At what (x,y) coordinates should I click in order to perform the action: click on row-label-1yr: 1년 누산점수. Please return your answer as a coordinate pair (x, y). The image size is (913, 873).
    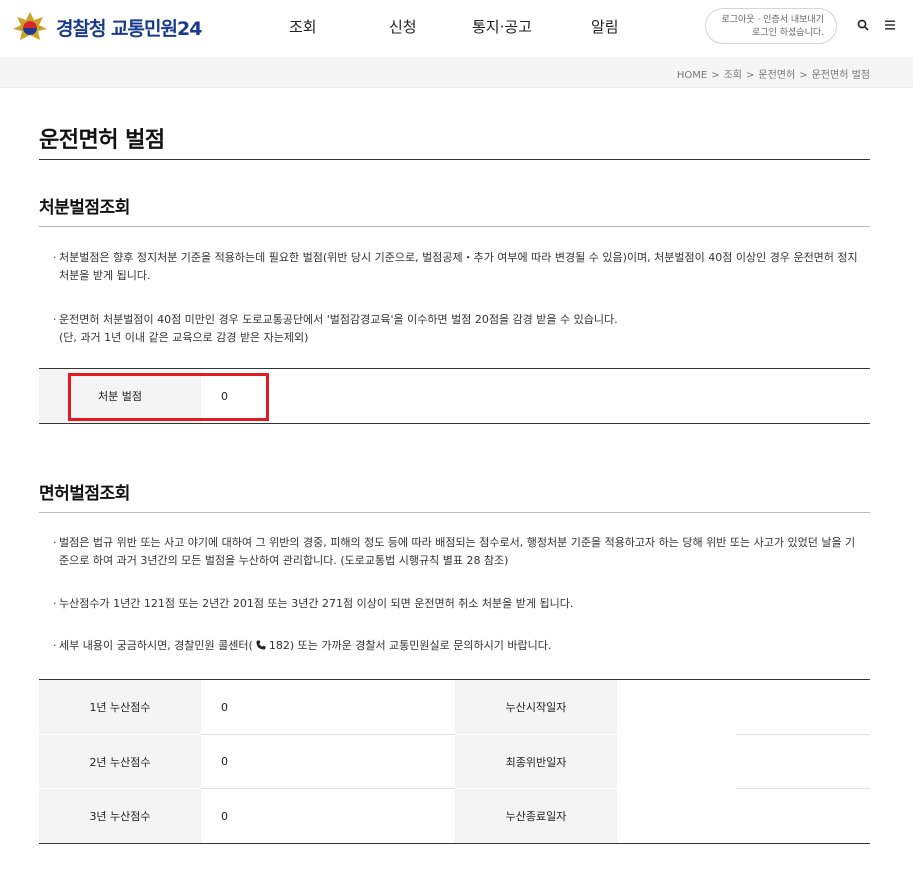
    Looking at the image, I should click on (120, 707).